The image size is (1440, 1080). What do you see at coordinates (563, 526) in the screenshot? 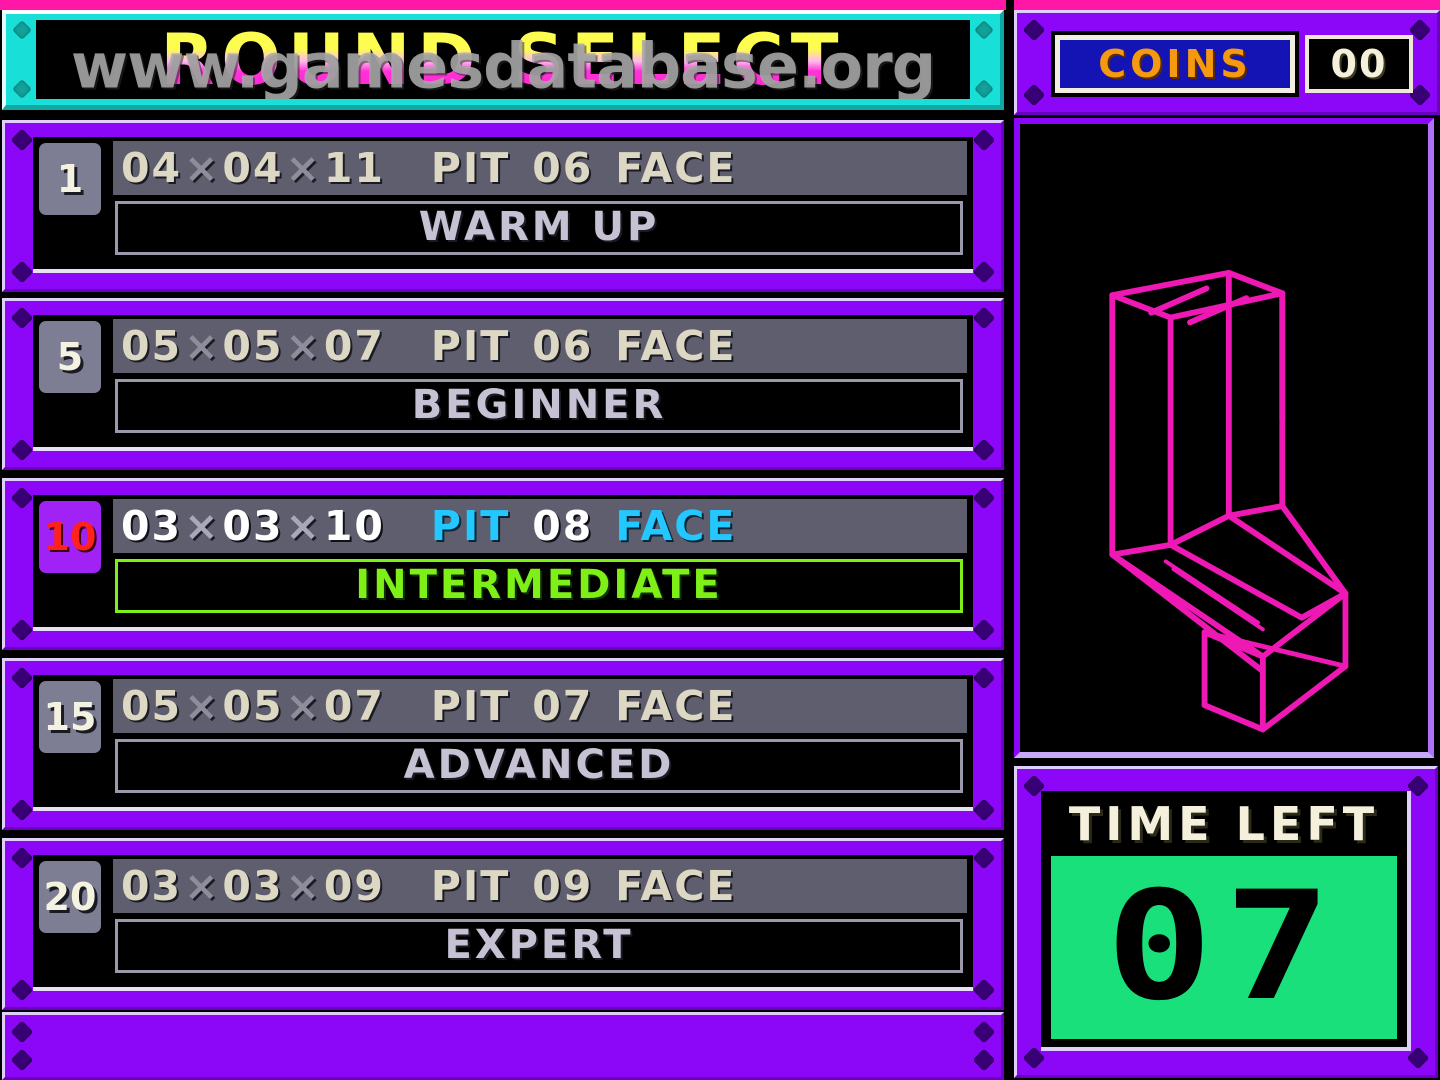
I see `pit-count: 08` at bounding box center [563, 526].